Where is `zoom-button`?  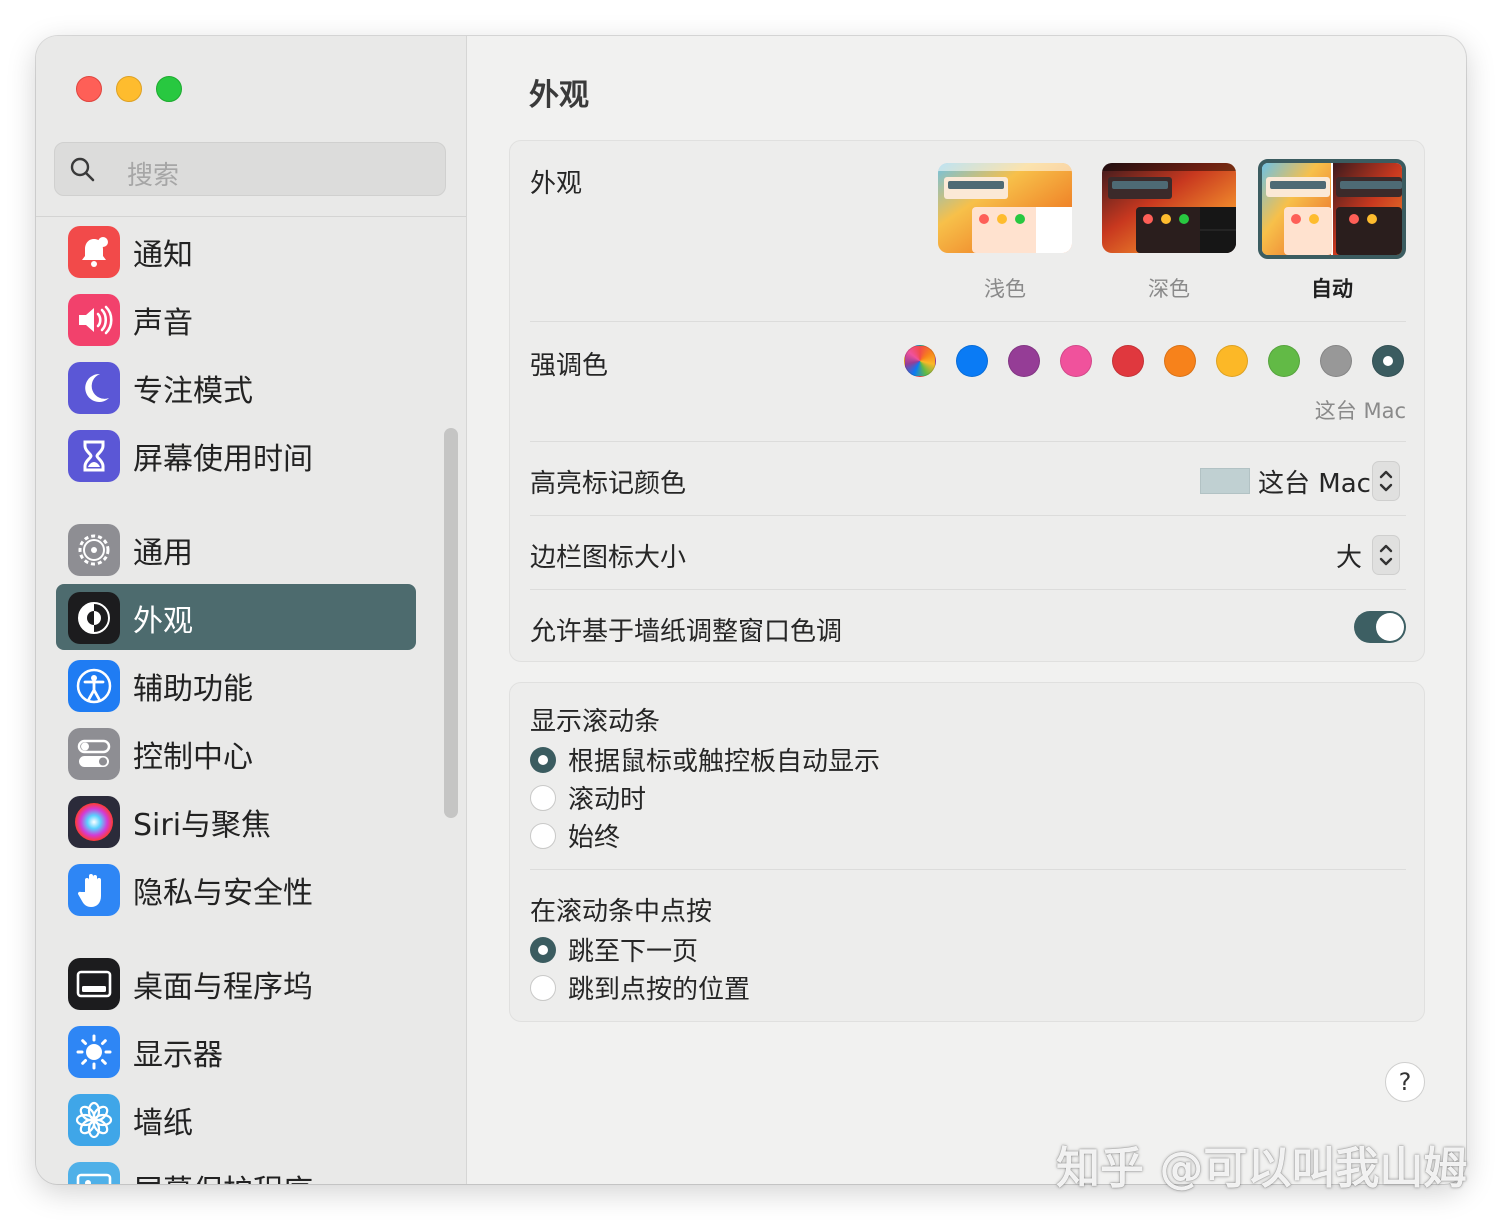
zoom-button is located at coordinates (169, 89).